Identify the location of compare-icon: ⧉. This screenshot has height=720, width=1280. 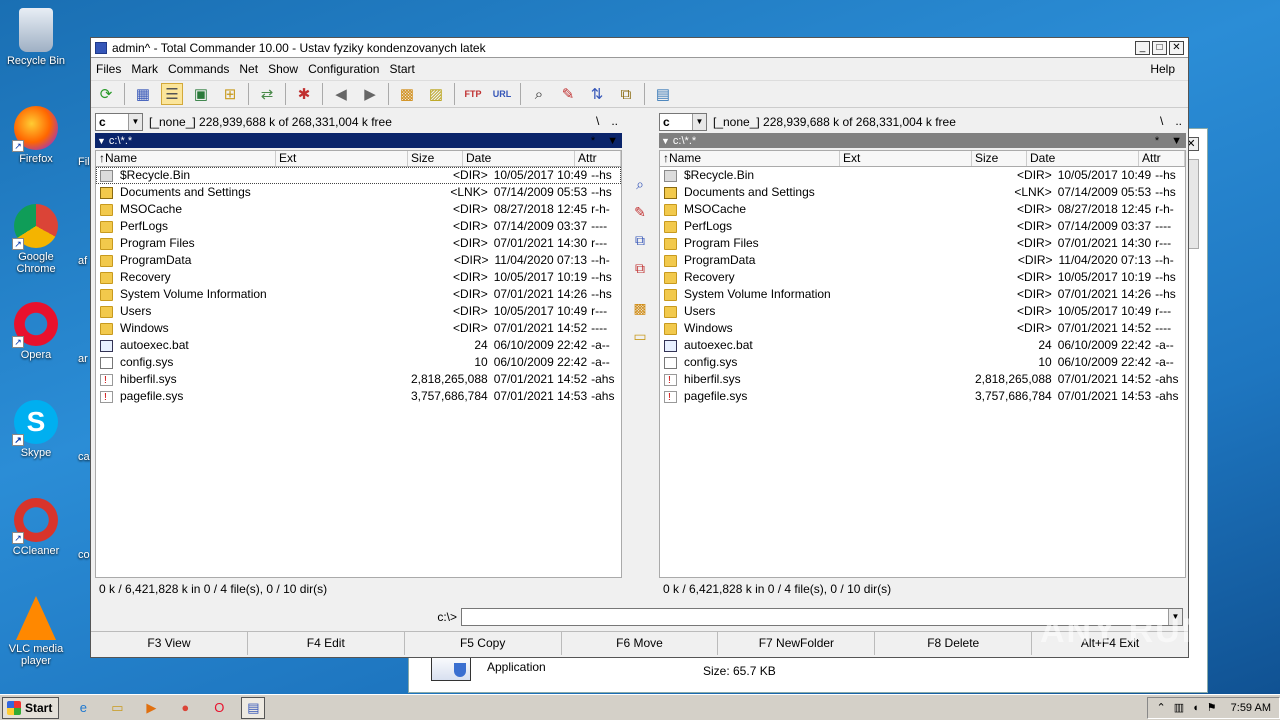
(626, 94).